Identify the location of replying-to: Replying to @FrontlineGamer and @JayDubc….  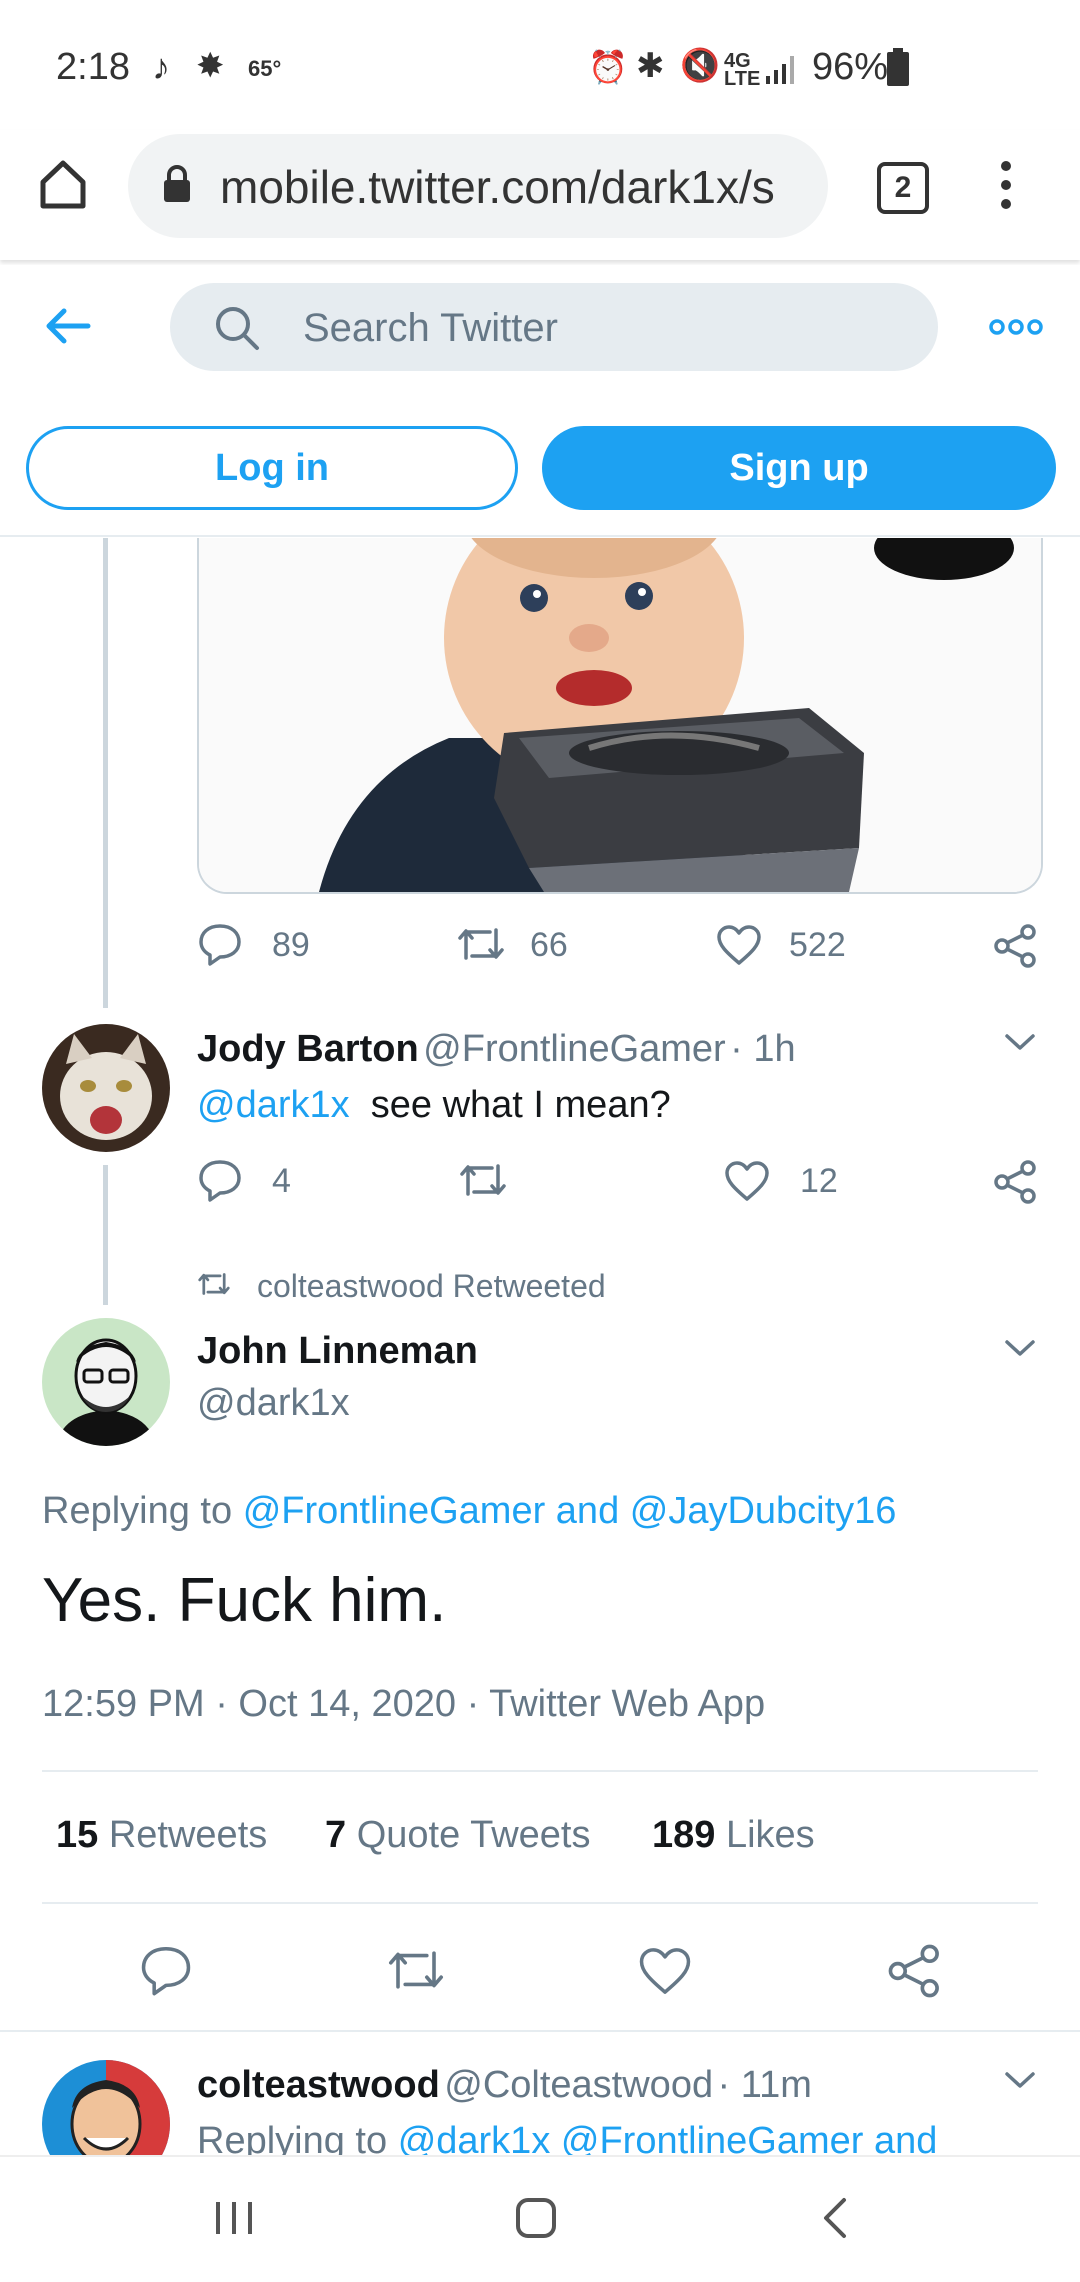
(469, 1511).